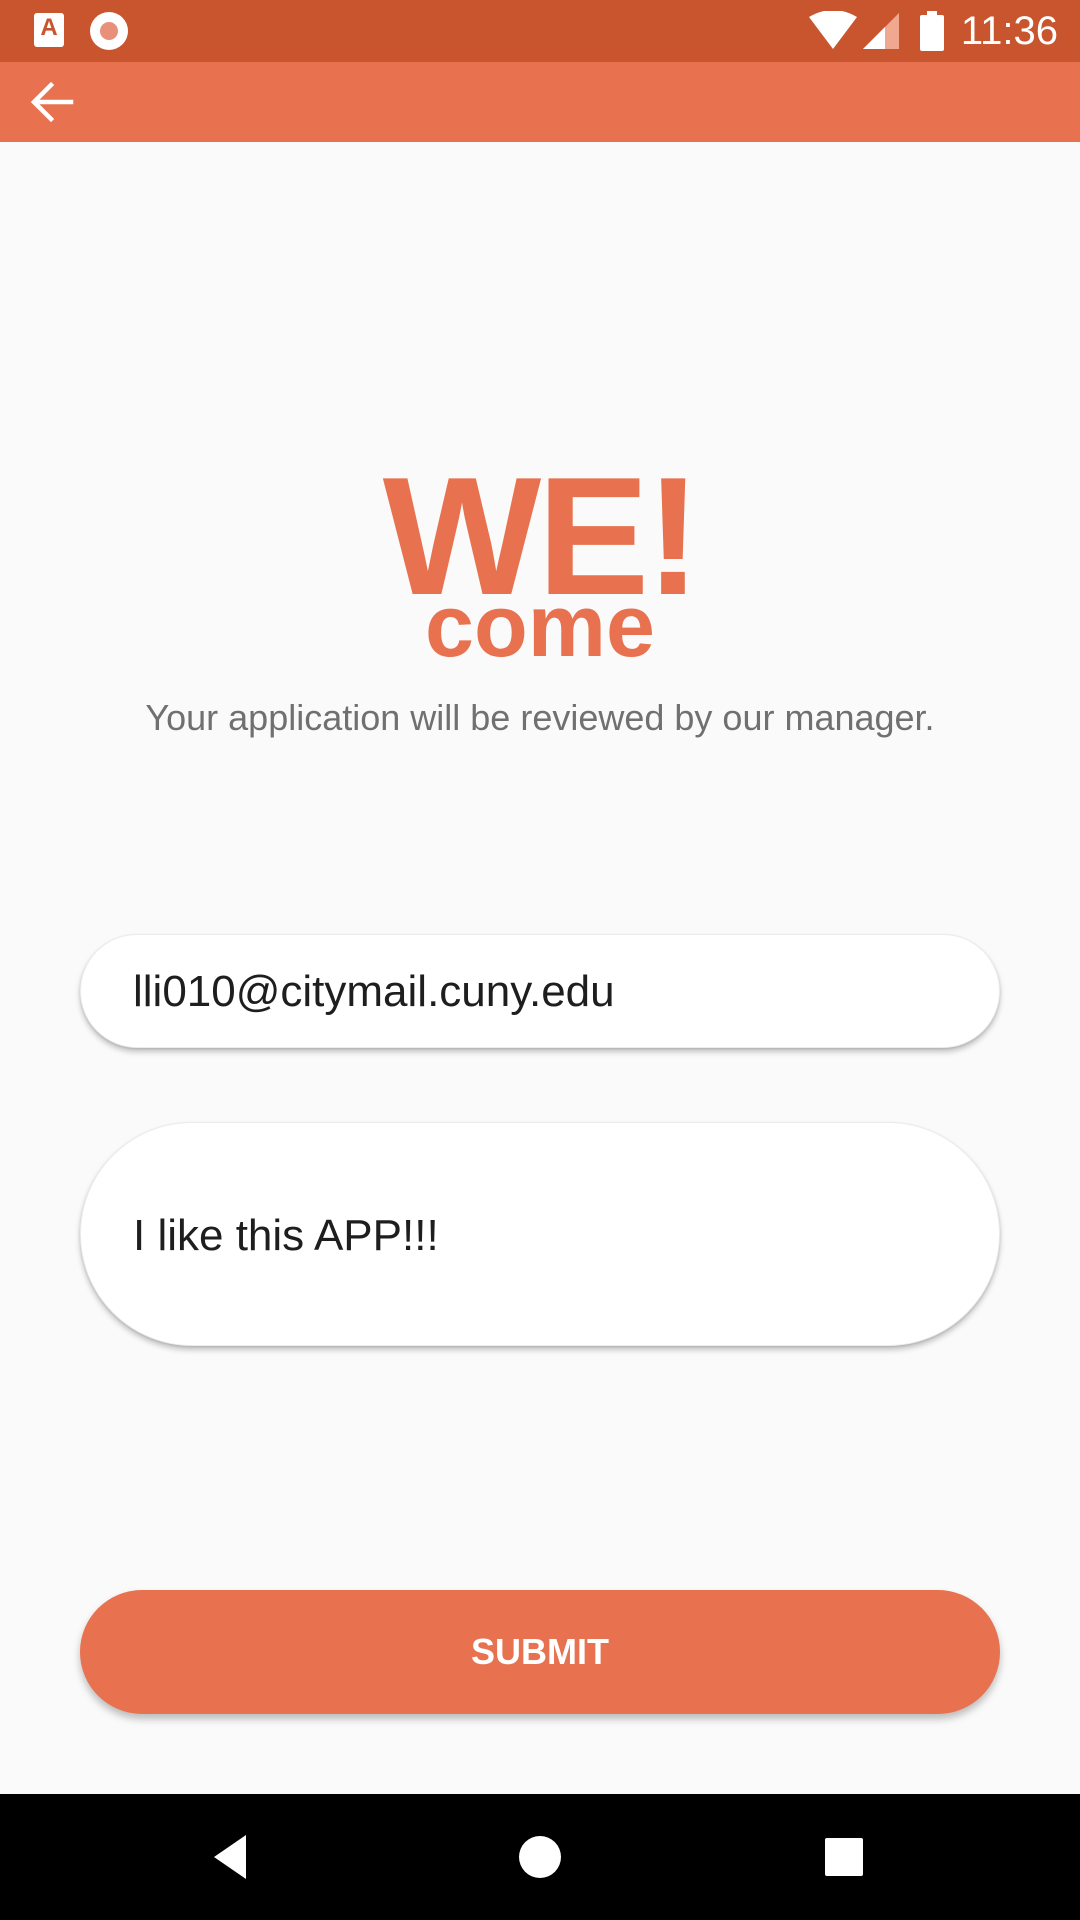 Image resolution: width=1080 pixels, height=1920 pixels. Describe the element at coordinates (540, 1234) in the screenshot. I see `message-field: I like this APP!!!` at that location.